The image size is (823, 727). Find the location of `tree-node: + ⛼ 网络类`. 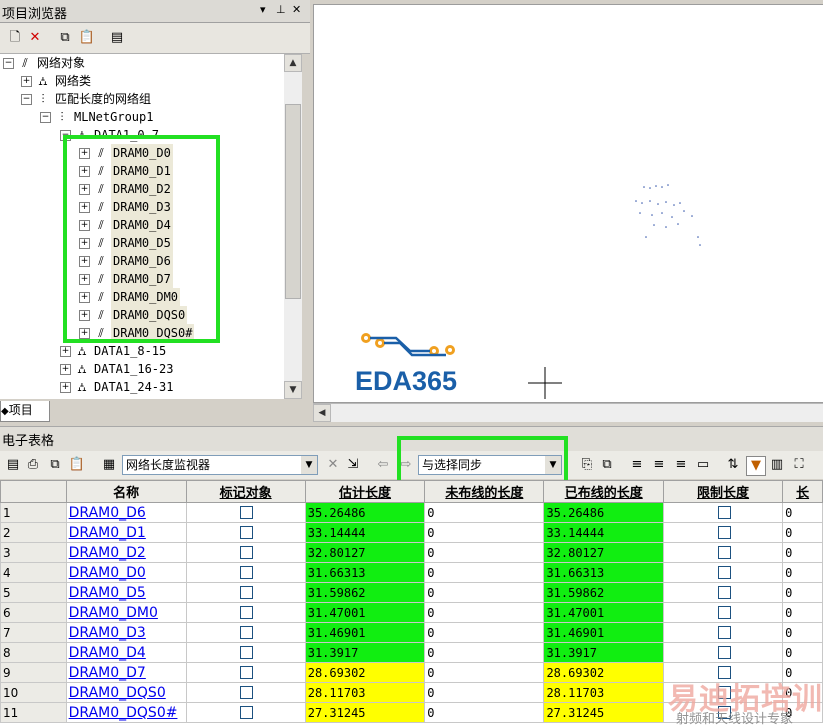

tree-node: + ⛼ 网络类 is located at coordinates (57, 81).